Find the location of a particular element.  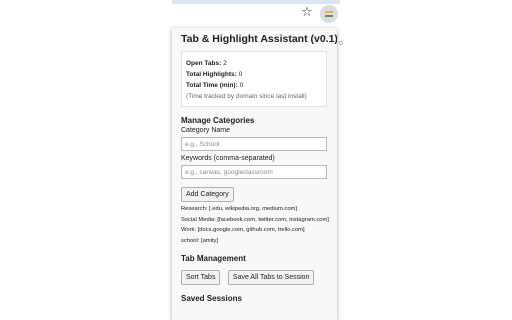

stat-total-highlights: Total Highlights: 0 is located at coordinates (254, 74).